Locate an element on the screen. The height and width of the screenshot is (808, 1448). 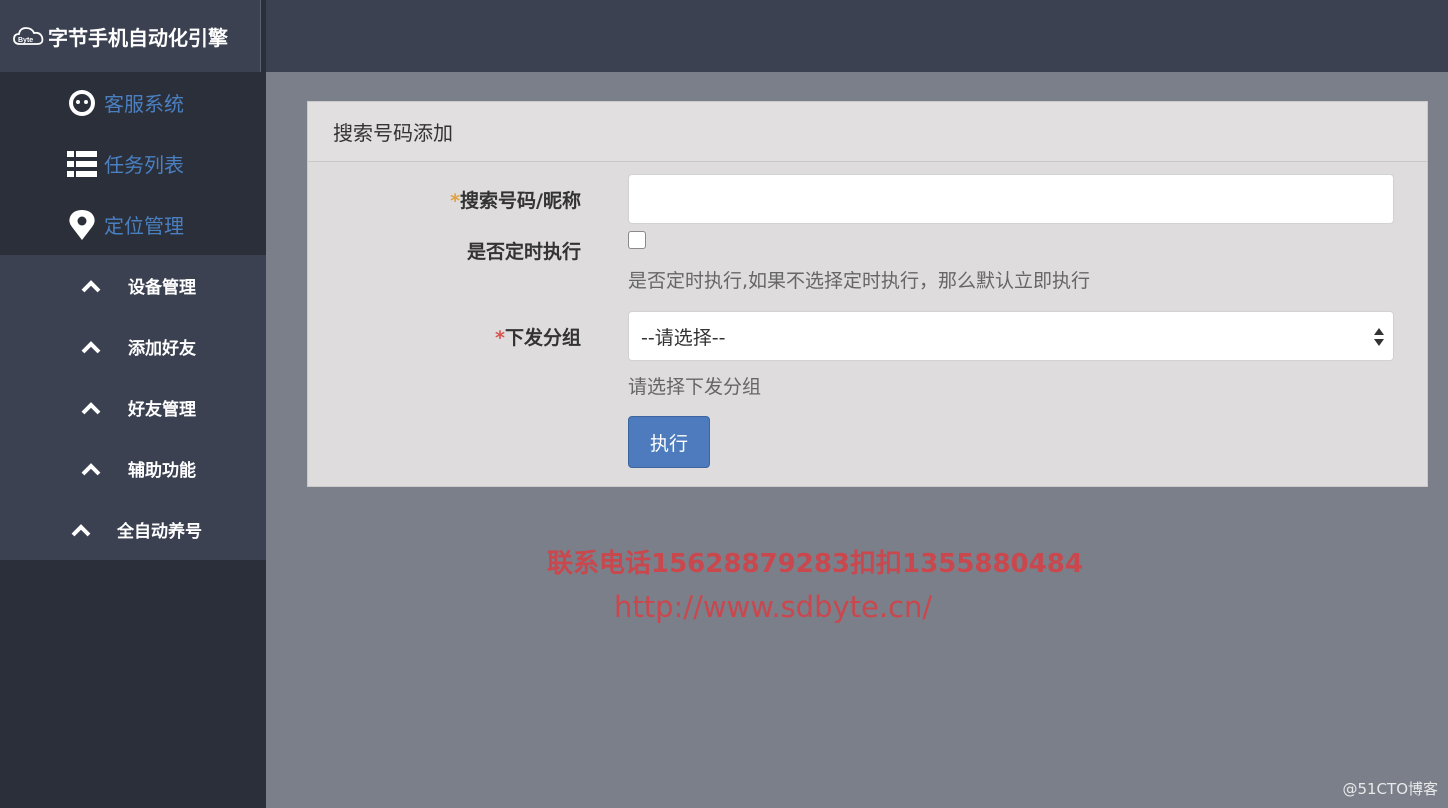
sub-nav-auto-nurture: 全自动养号 is located at coordinates (133, 529).